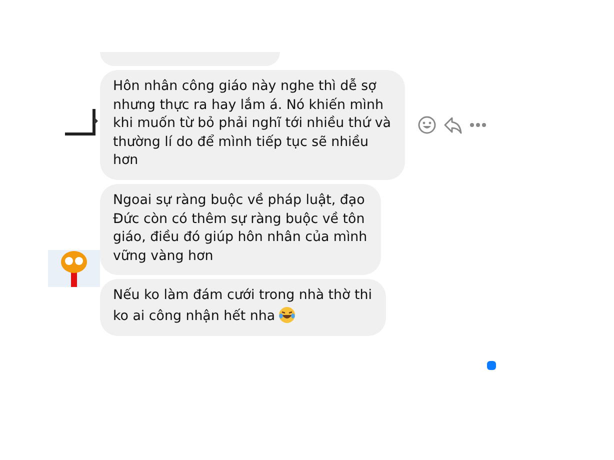  What do you see at coordinates (242, 306) in the screenshot?
I see `message-text: Nếu ko làm đám cưới trong nhà thờ thi ko ai công nhận hết nha` at bounding box center [242, 306].